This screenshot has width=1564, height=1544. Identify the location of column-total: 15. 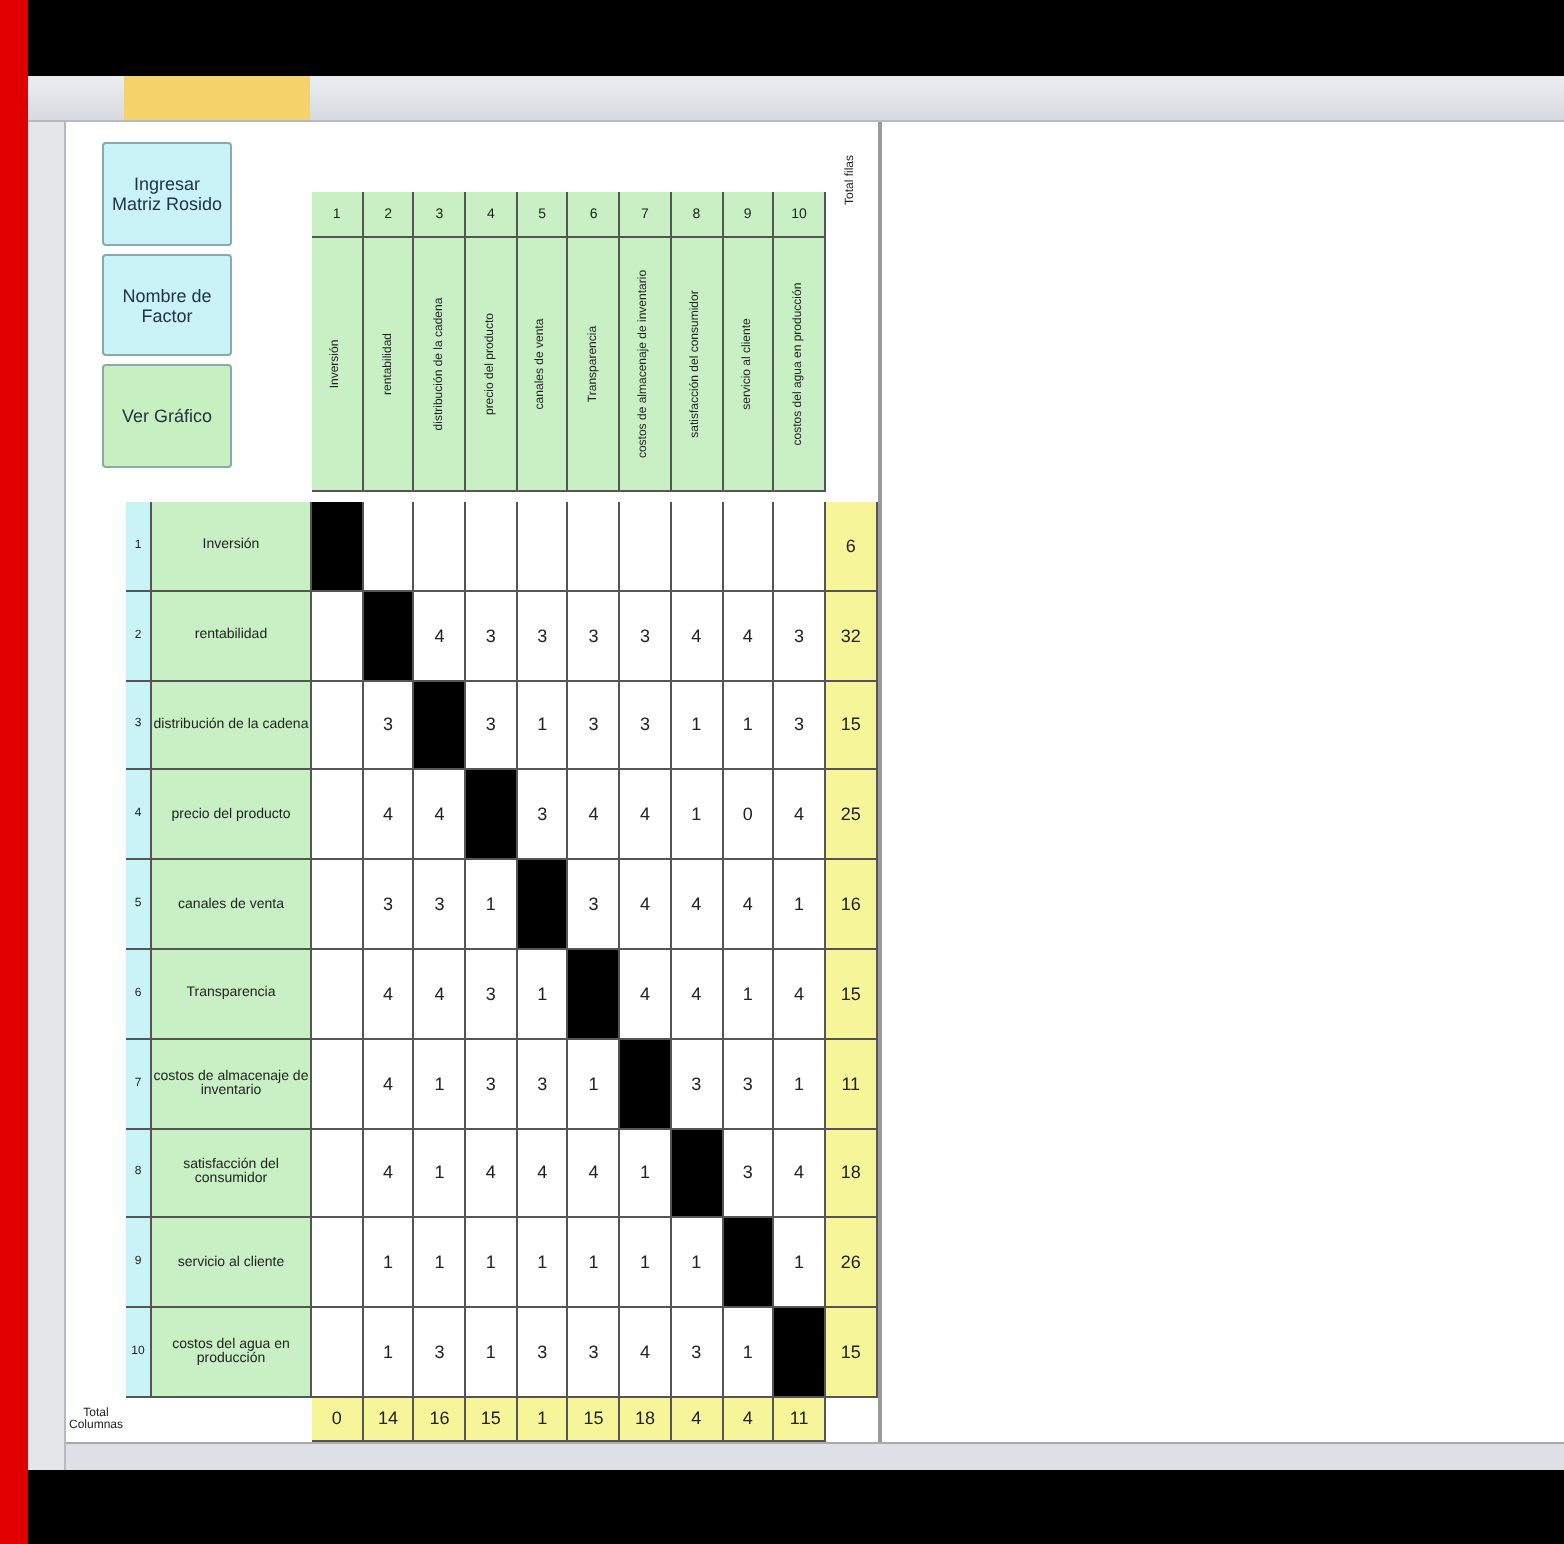
(594, 1419).